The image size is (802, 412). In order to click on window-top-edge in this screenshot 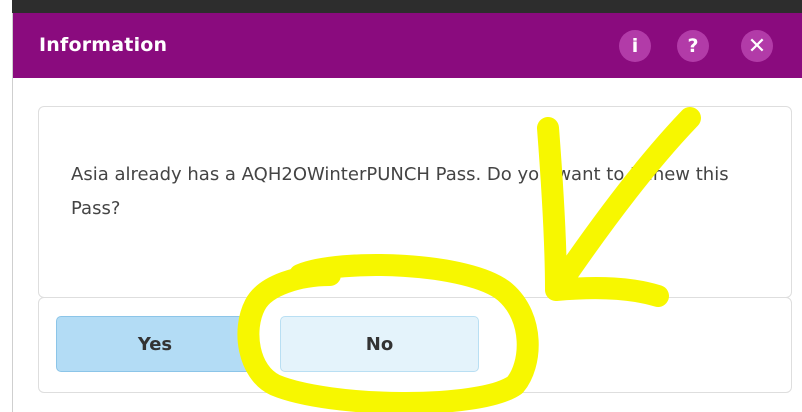, I will do `click(401, 7)`.